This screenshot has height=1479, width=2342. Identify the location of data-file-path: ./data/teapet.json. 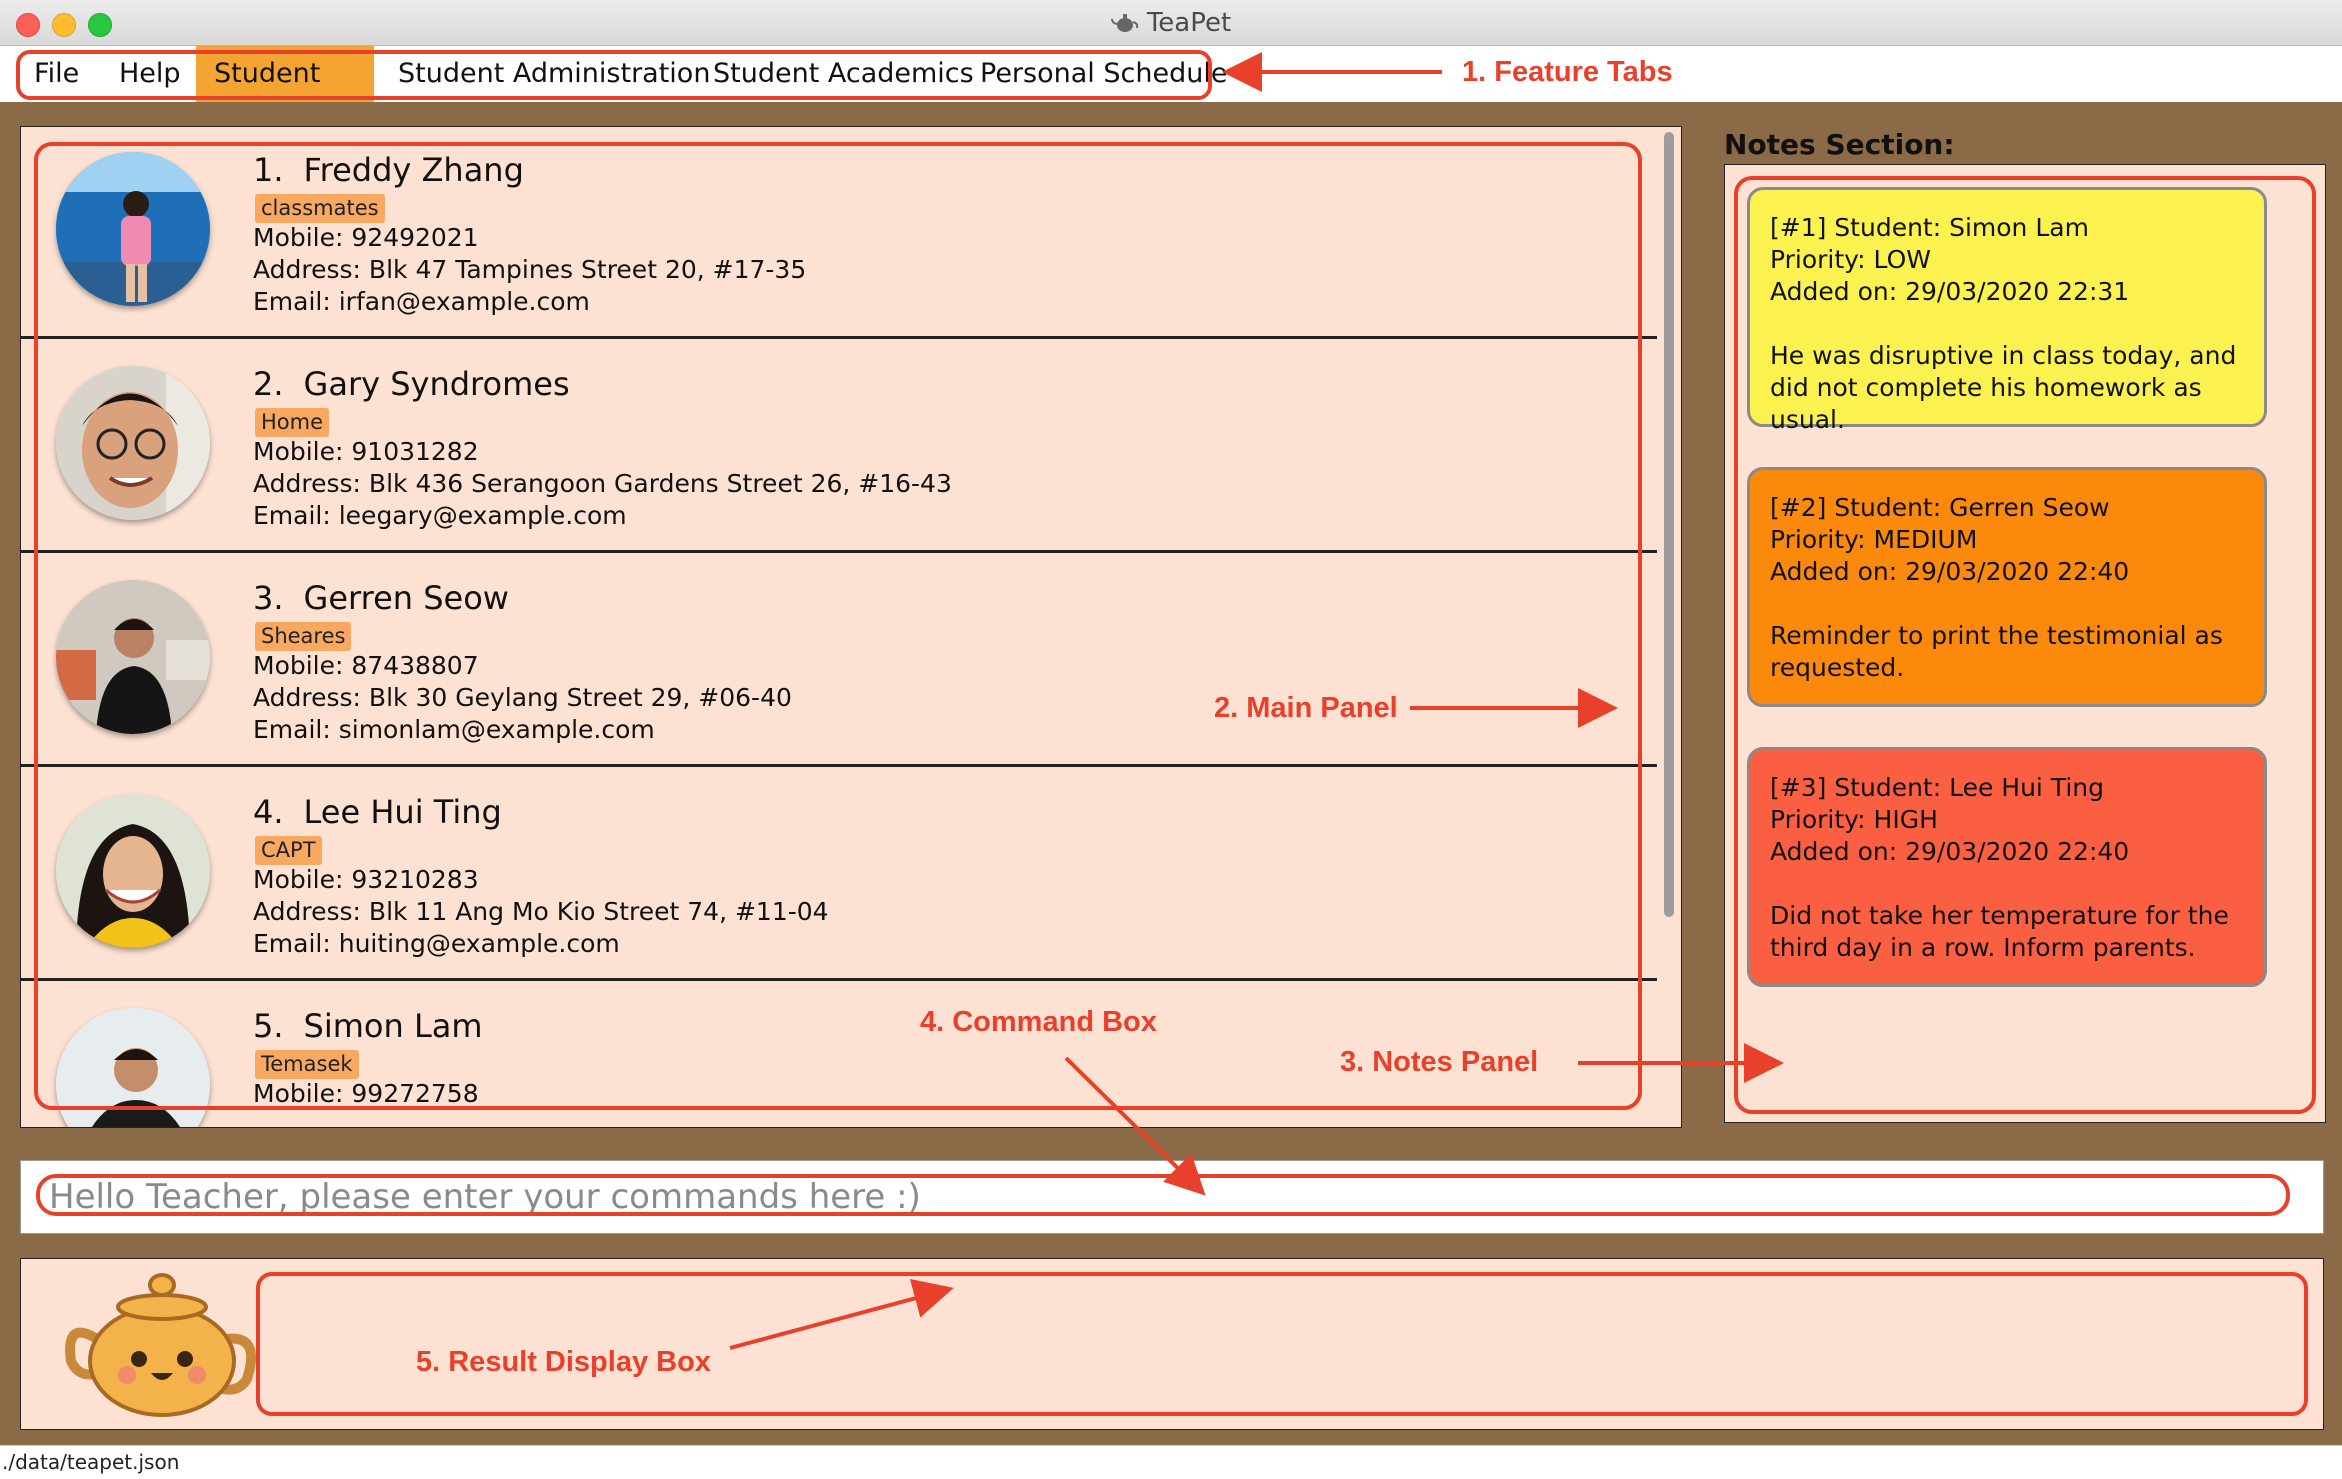
(91, 1462).